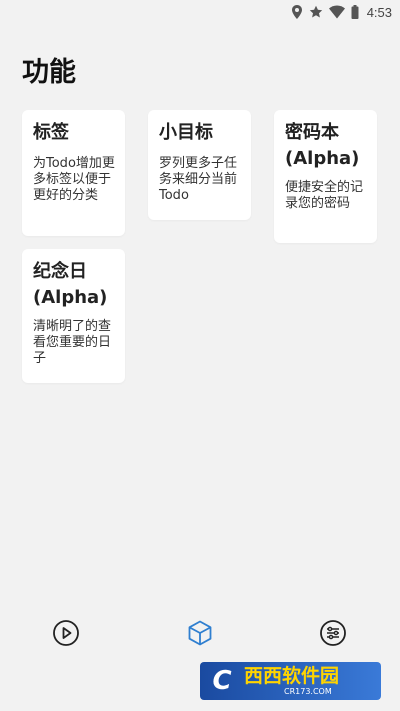 The height and width of the screenshot is (711, 400). I want to click on status-bar: 4:53, so click(200, 12).